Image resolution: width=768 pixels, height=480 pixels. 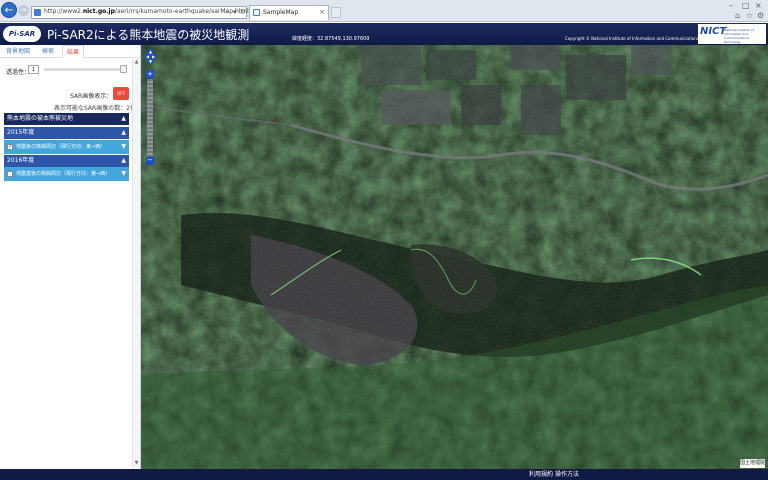 I want to click on sar-display-toggle: OFF, so click(x=121, y=93).